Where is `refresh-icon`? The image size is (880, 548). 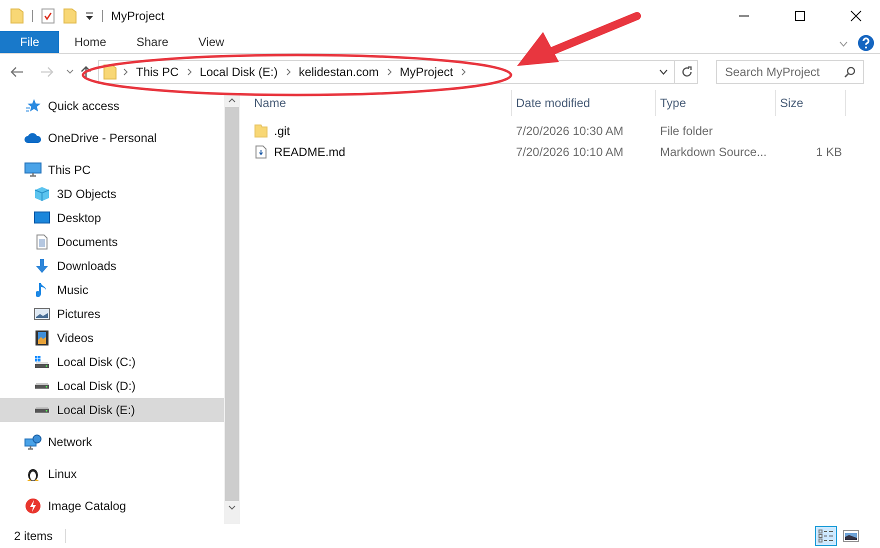 refresh-icon is located at coordinates (687, 72).